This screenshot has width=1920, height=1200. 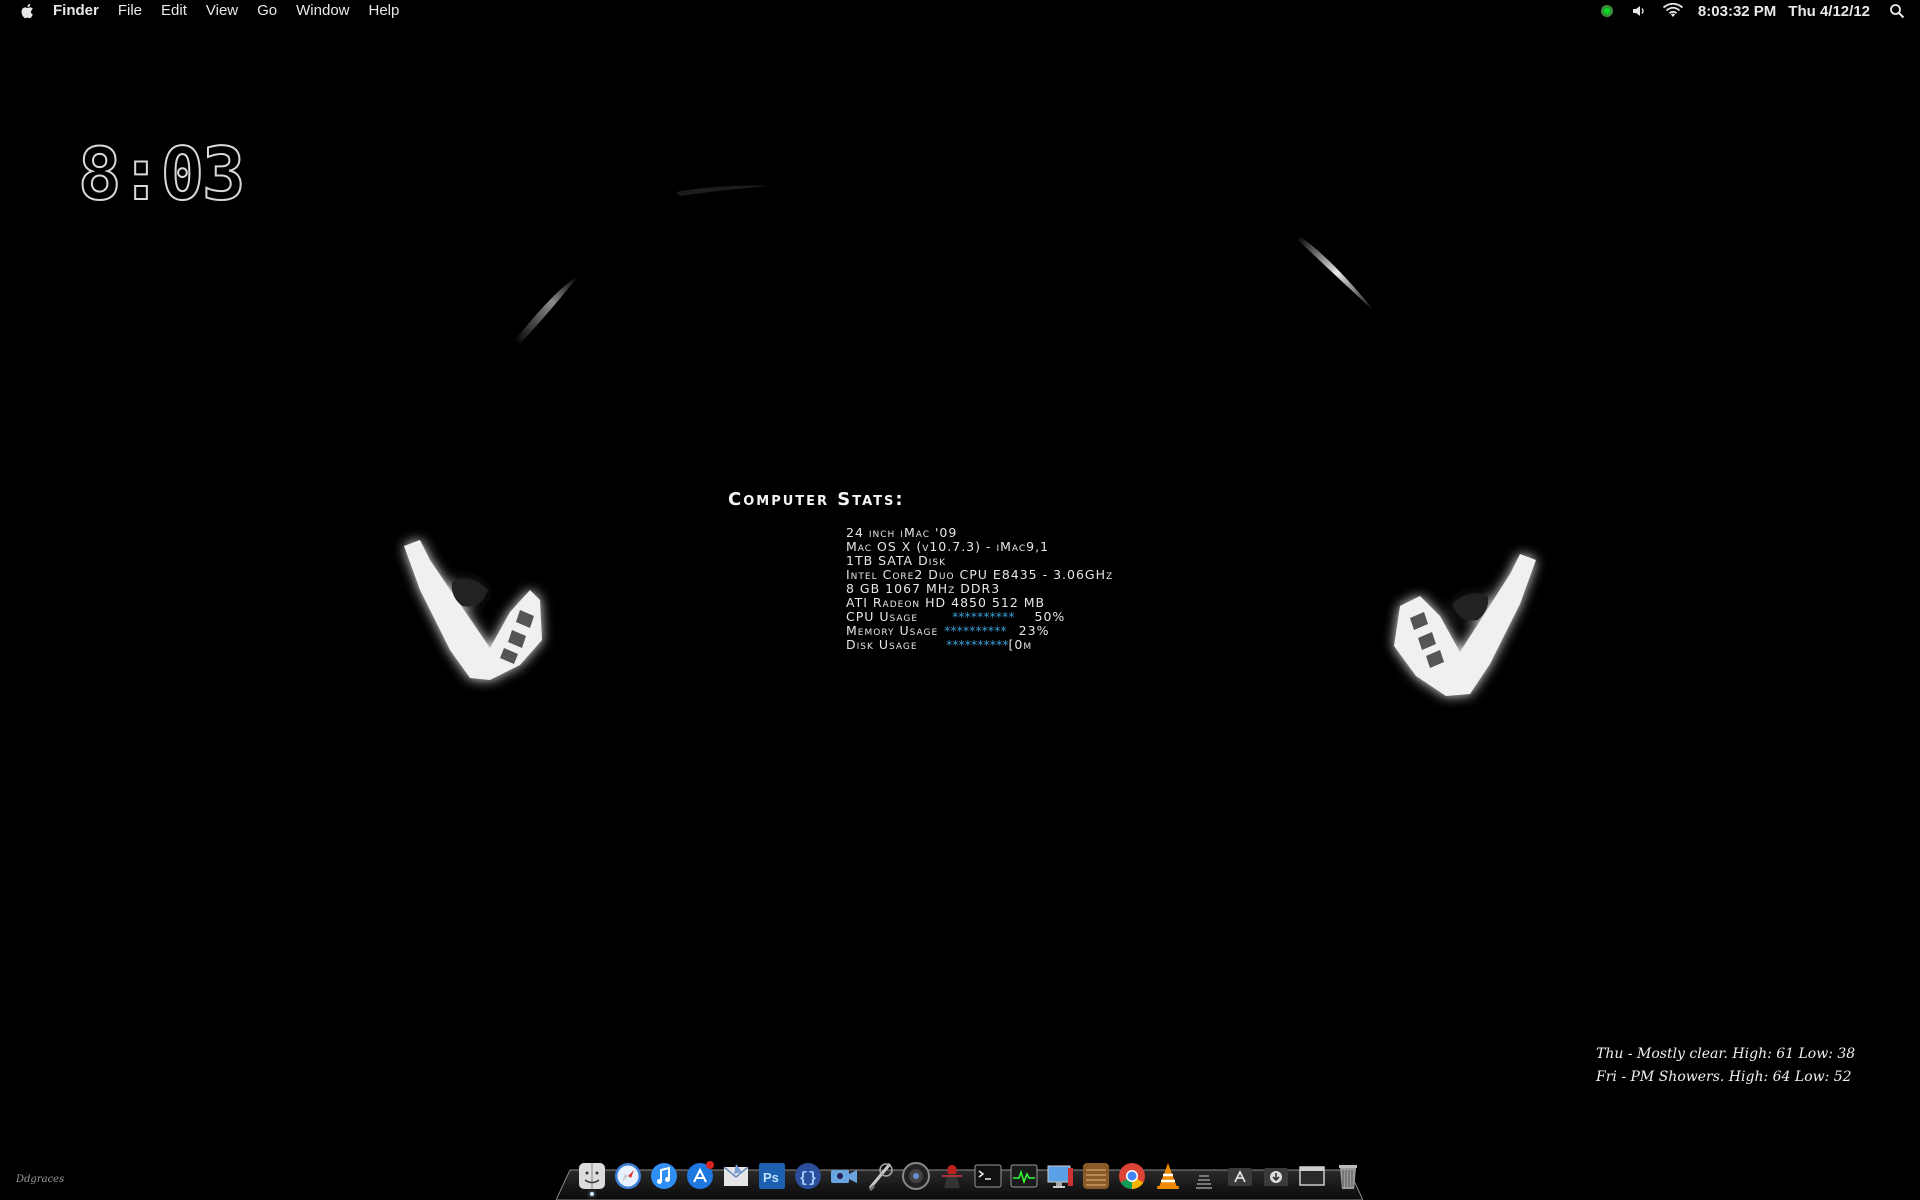 I want to click on stat-cpu: Intel Core2 Duo CPU E8435 - 3.06GHz, so click(x=980, y=574).